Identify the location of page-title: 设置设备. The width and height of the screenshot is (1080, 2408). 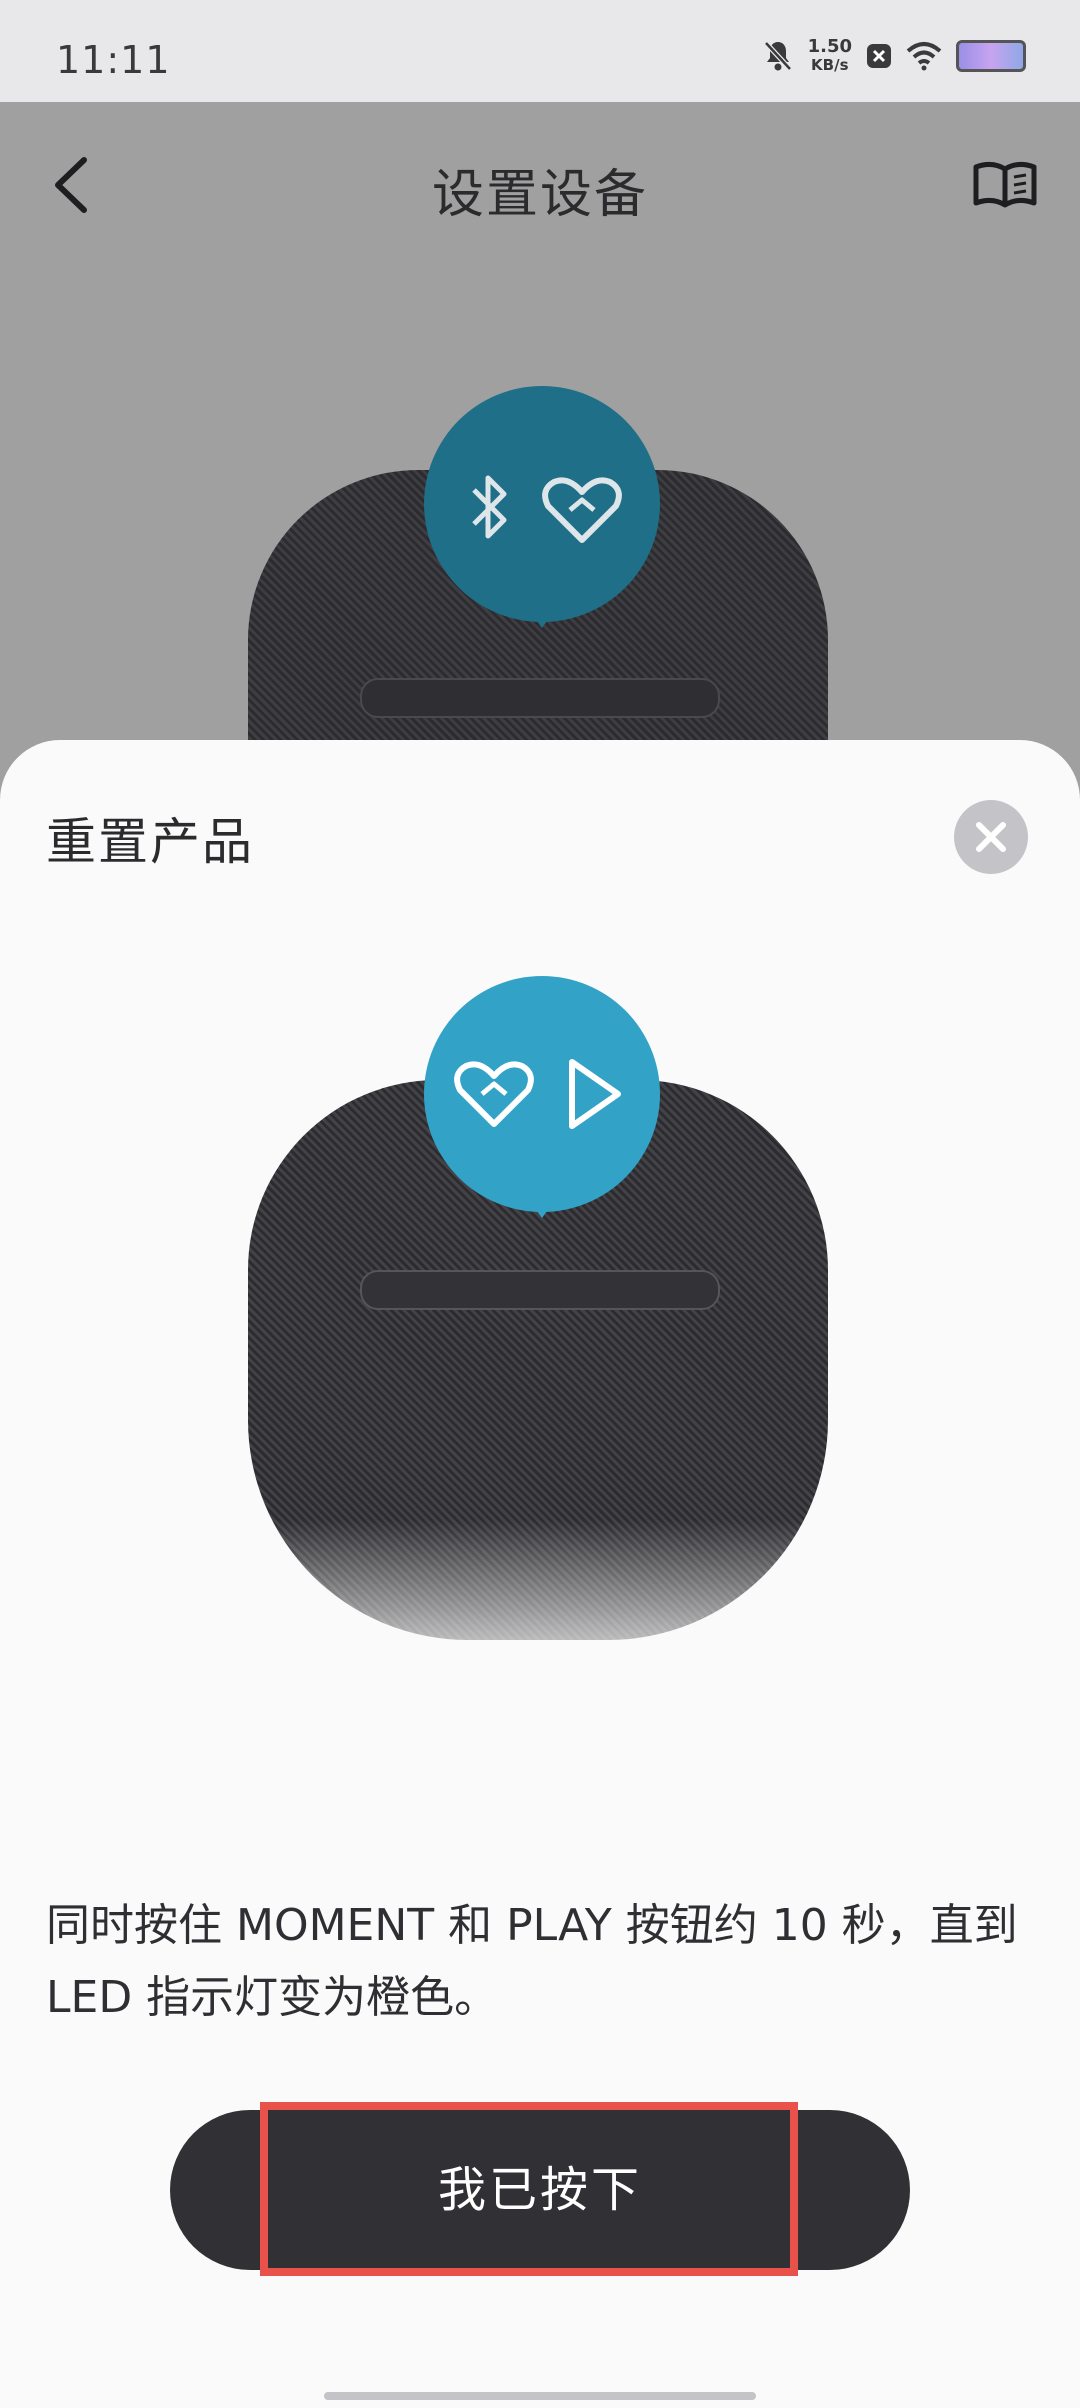
(539, 195).